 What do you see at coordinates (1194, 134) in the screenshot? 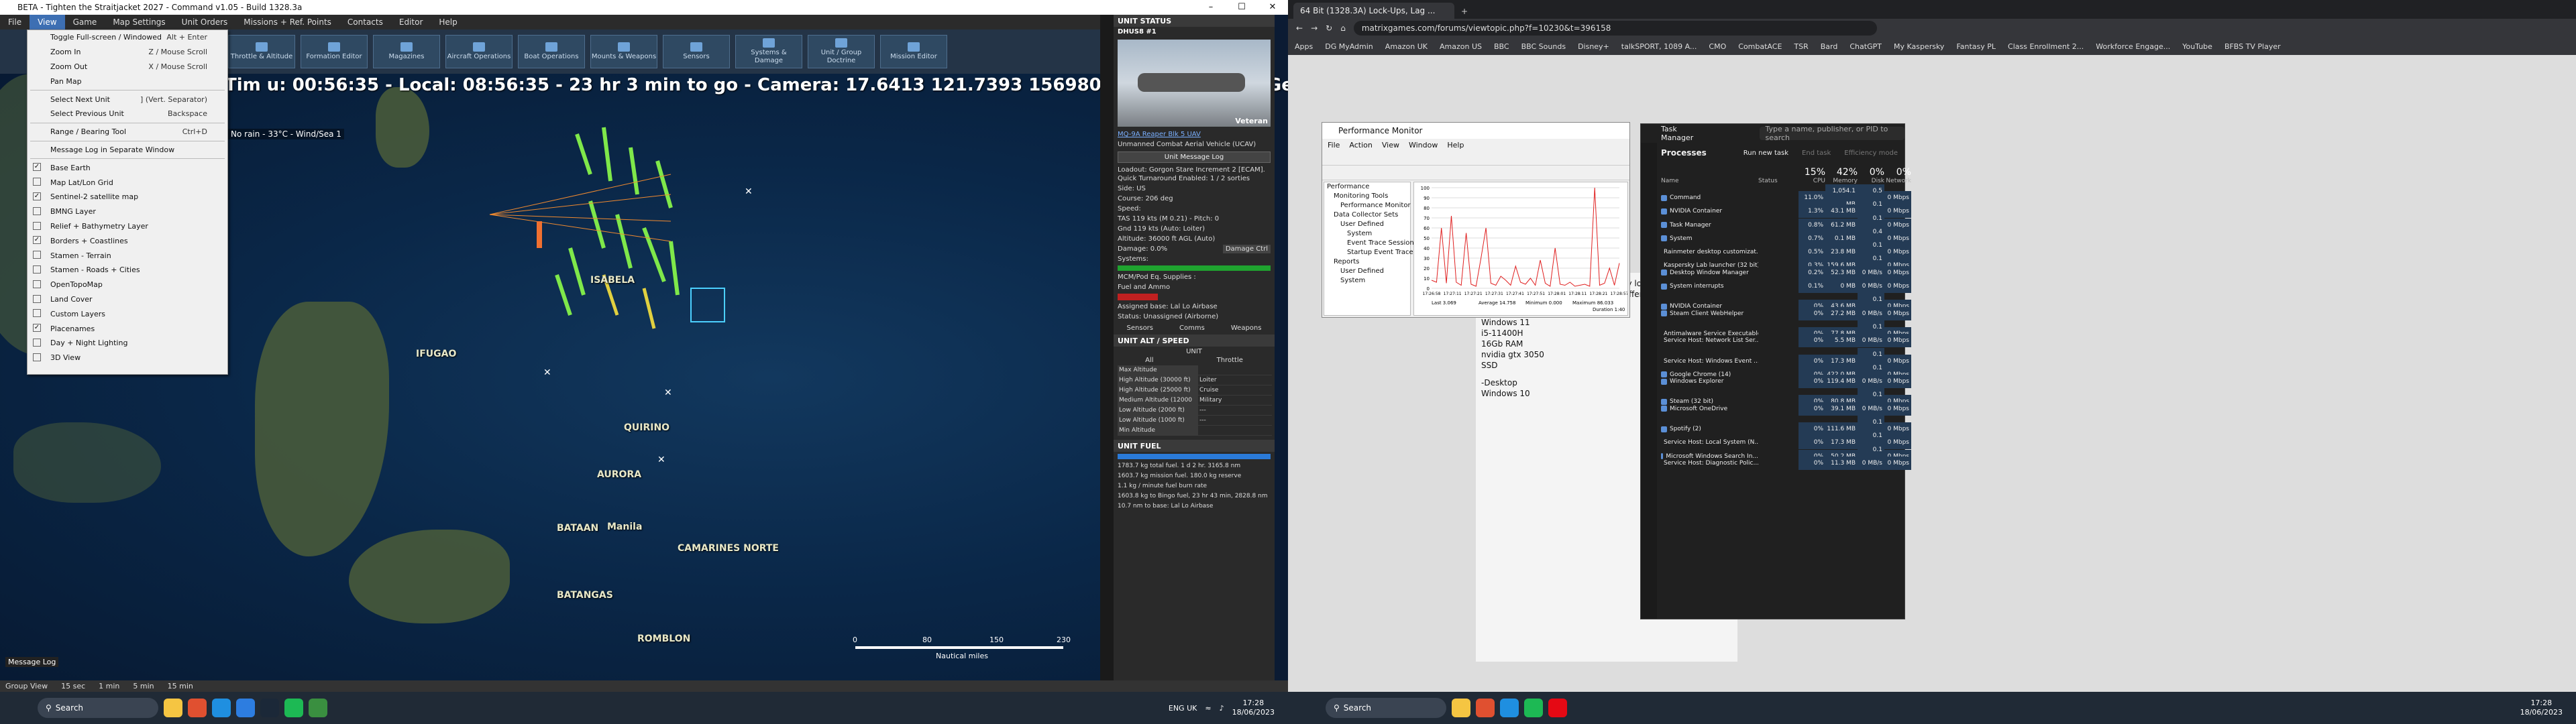
I see `unit-type-link: MQ-9A Reaper Blk 5 UAV` at bounding box center [1194, 134].